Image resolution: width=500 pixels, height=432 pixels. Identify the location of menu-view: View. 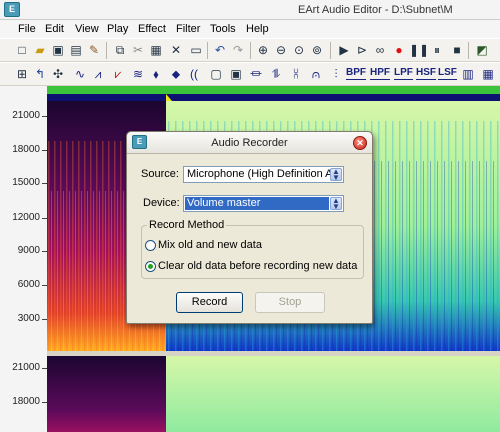
(87, 29).